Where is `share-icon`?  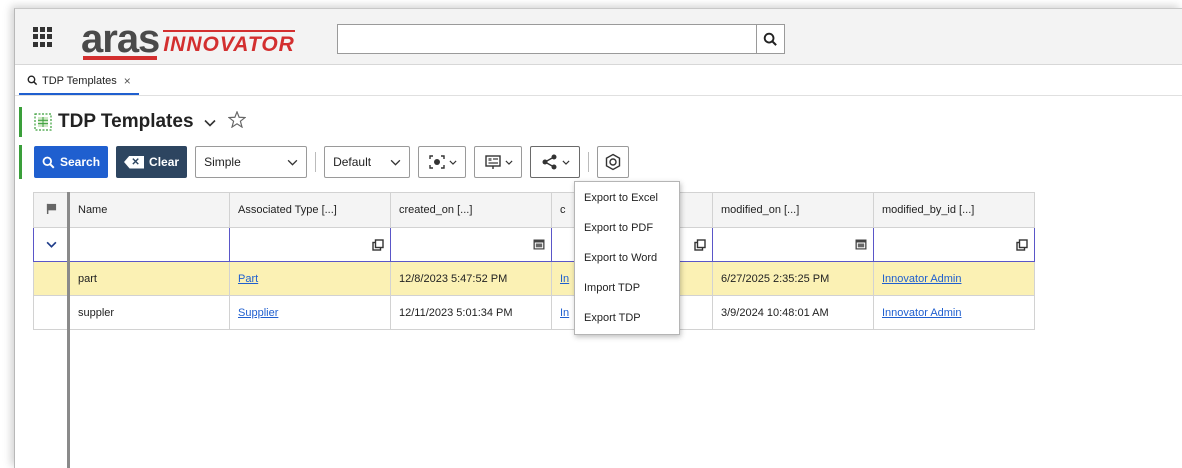
share-icon is located at coordinates (549, 162).